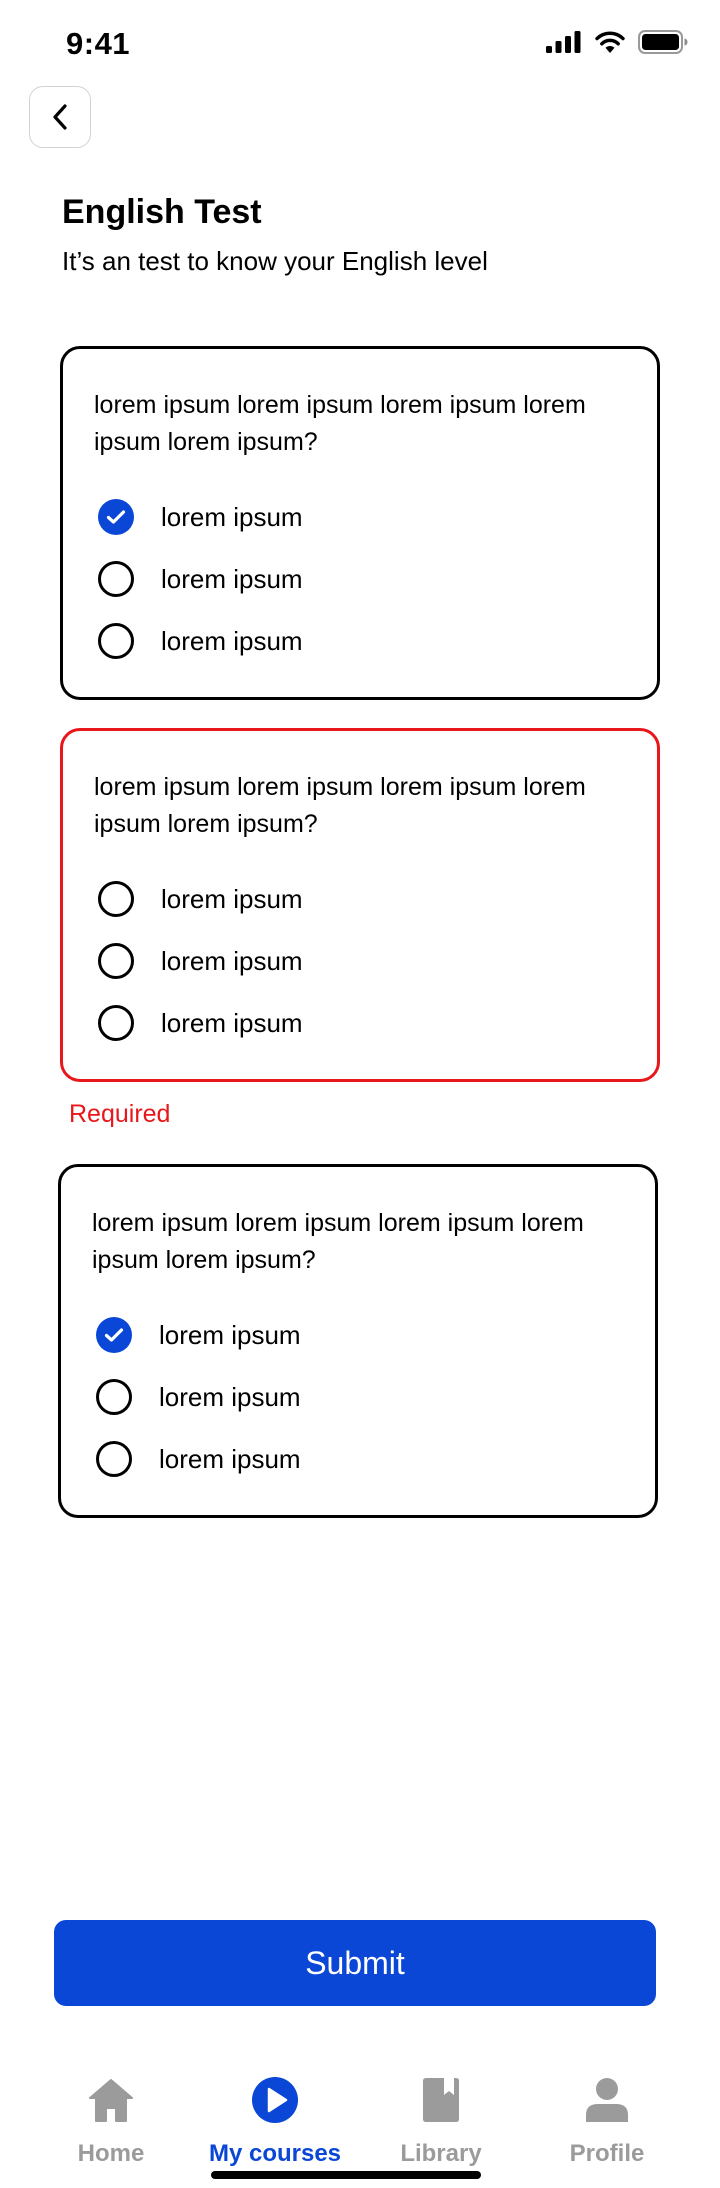 The image size is (720, 2188). I want to click on chevron-left-icon, so click(60, 117).